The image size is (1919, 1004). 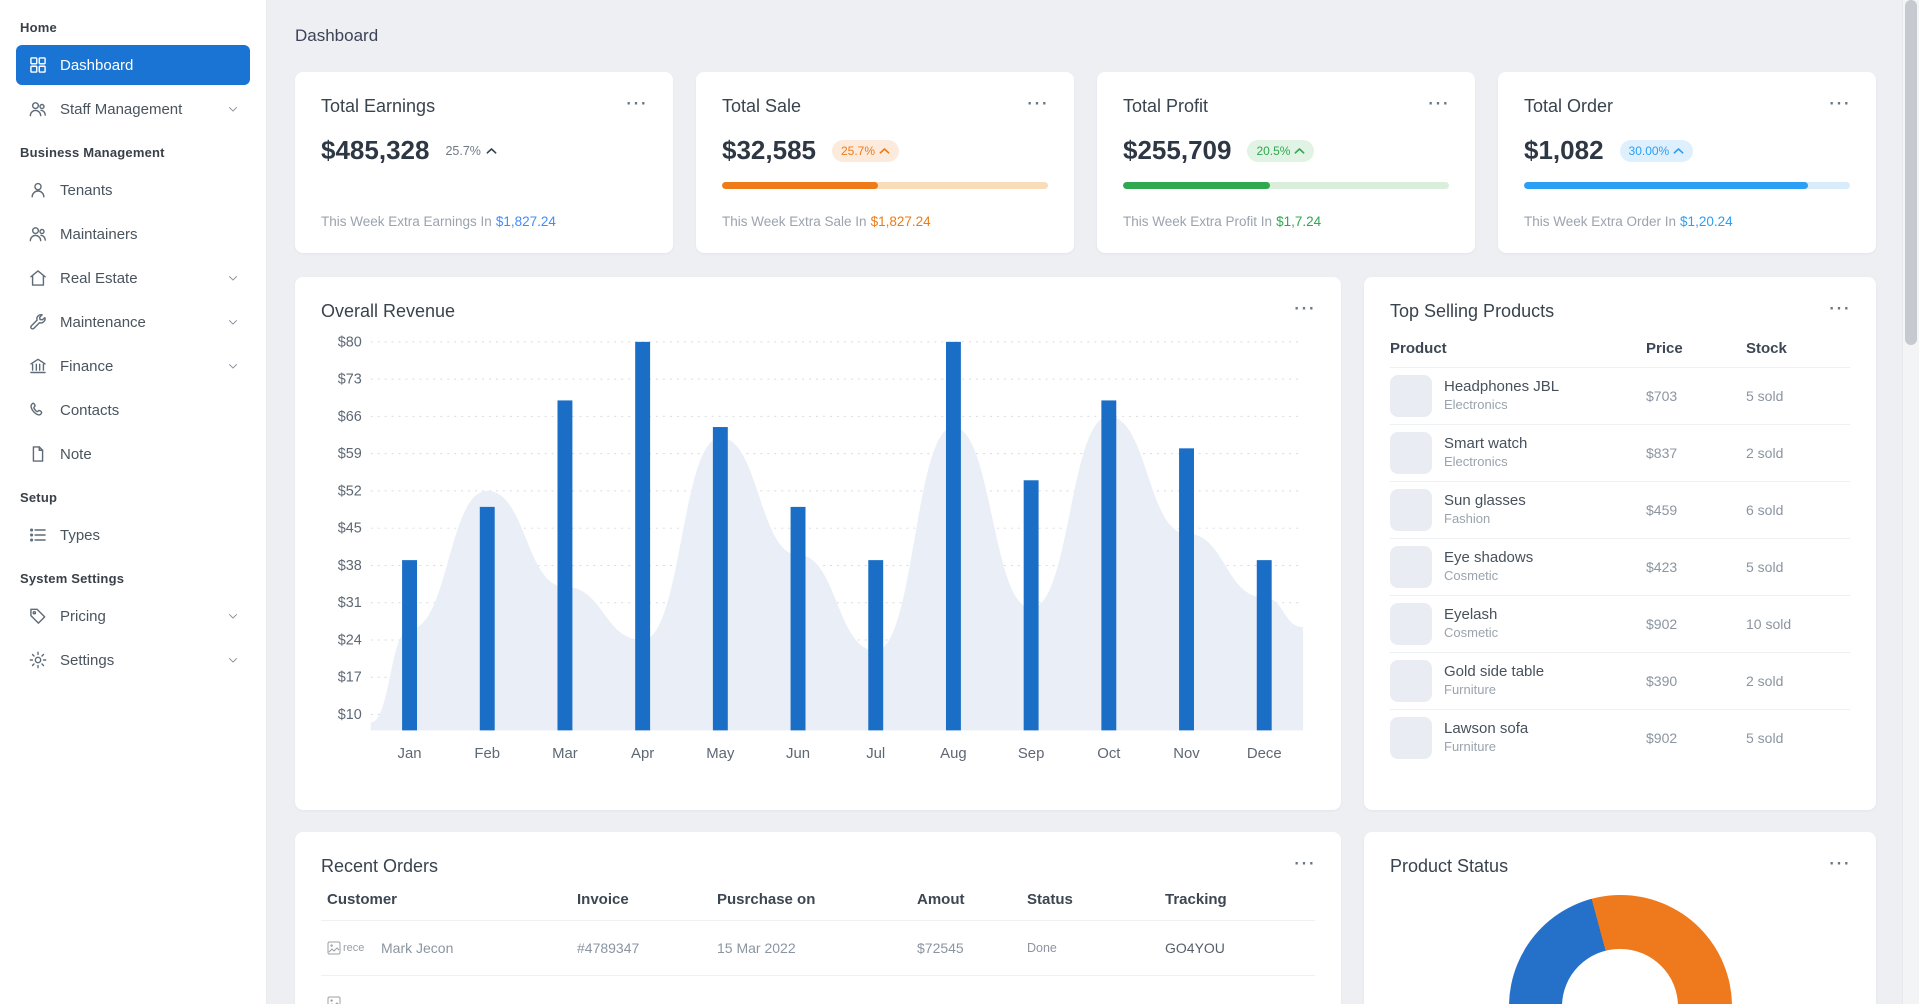 What do you see at coordinates (388, 311) in the screenshot?
I see `card-title: Overall Revenue` at bounding box center [388, 311].